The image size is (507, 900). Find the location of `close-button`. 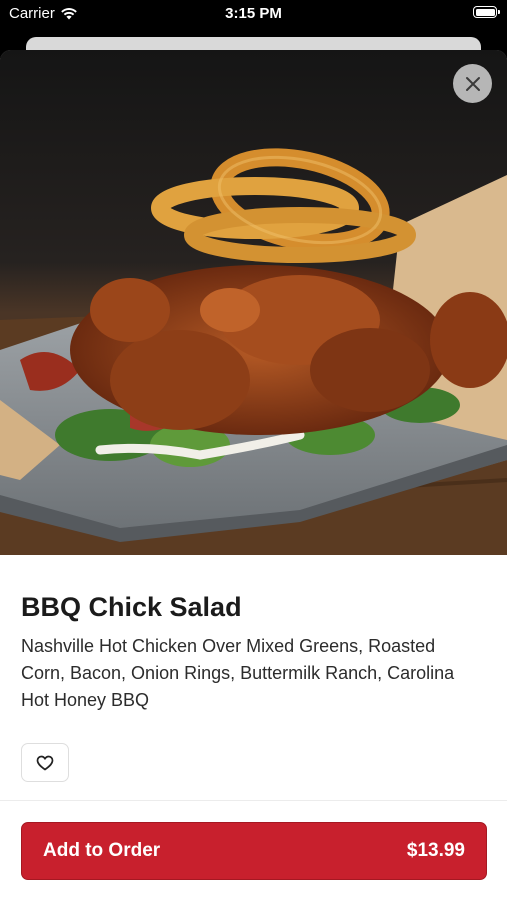

close-button is located at coordinates (472, 83).